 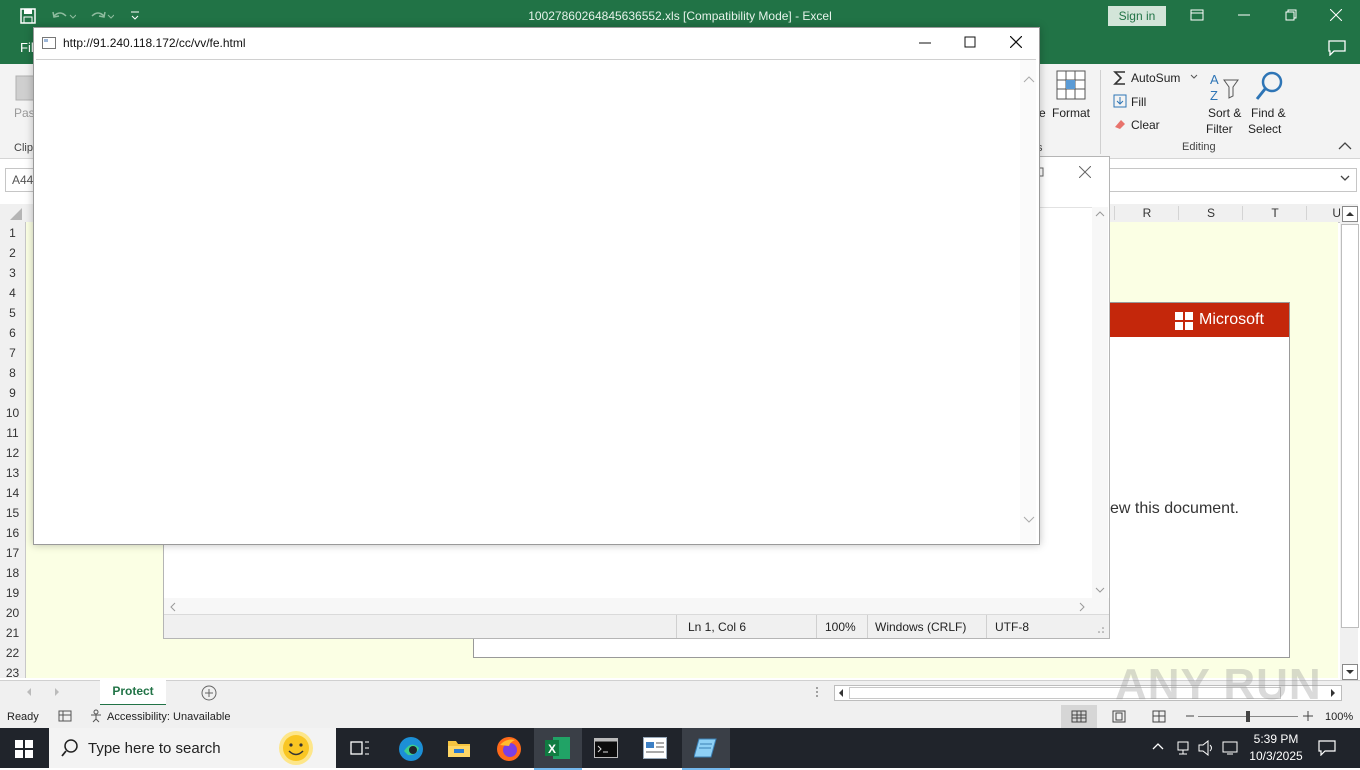 What do you see at coordinates (12, 473) in the screenshot?
I see `row-number: 13` at bounding box center [12, 473].